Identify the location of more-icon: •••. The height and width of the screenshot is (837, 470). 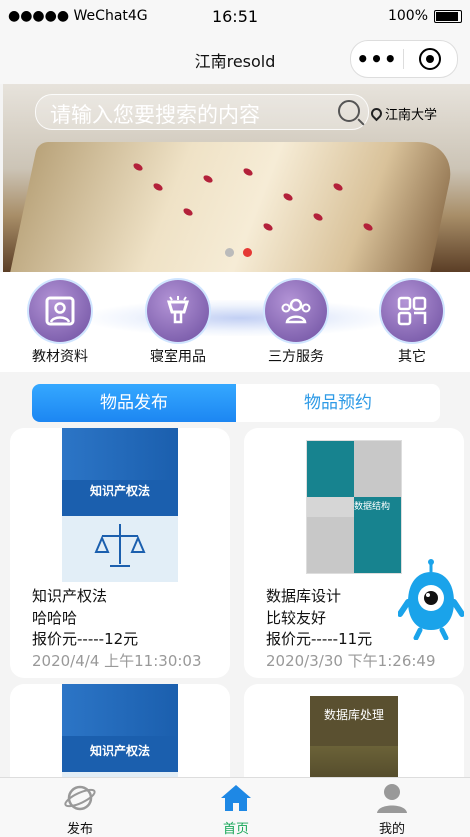
(377, 59).